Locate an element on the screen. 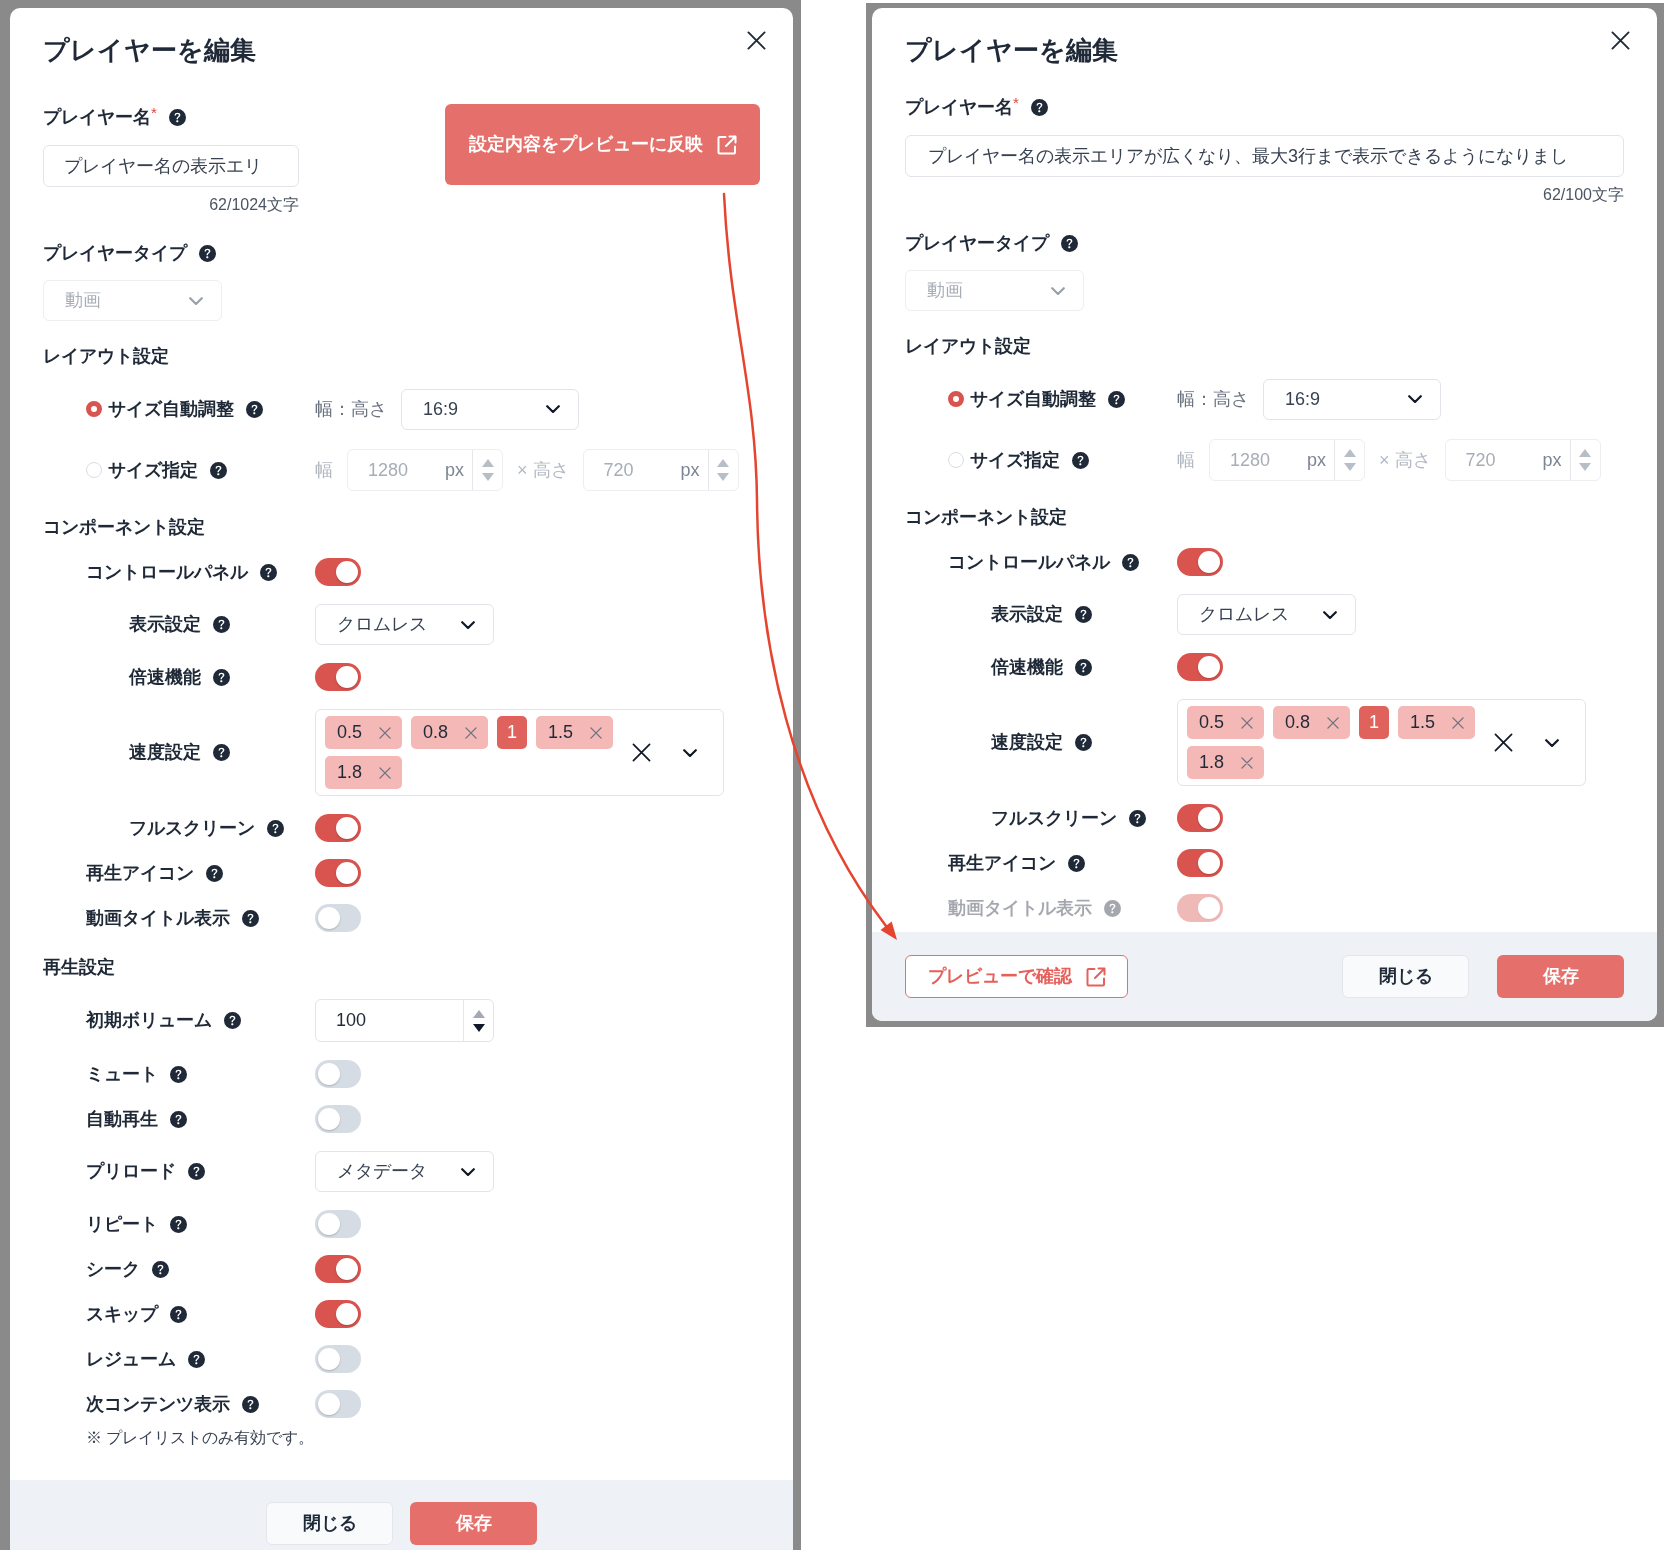  input-field: プレイヤー名の表示エリアが広くなり、最大3行まで表示できるようになりまし is located at coordinates (1264, 156).